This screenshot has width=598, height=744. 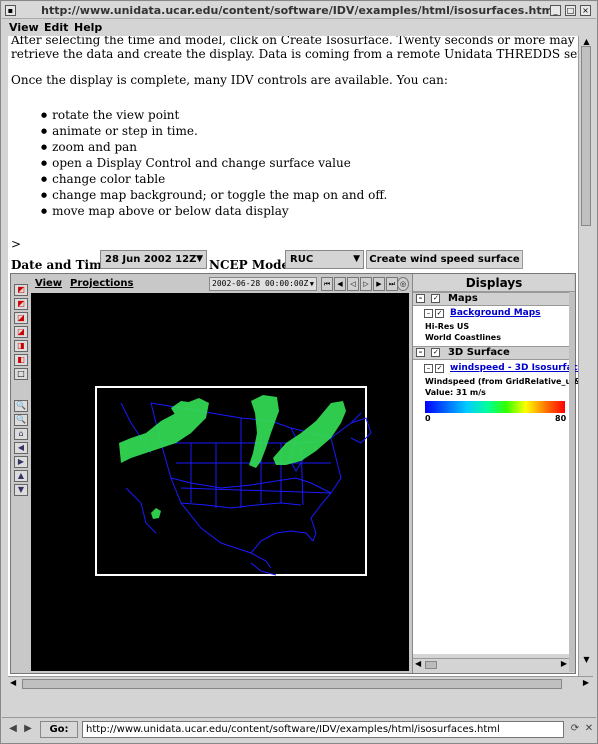 What do you see at coordinates (214, 180) in the screenshot?
I see `list-item: change color table` at bounding box center [214, 180].